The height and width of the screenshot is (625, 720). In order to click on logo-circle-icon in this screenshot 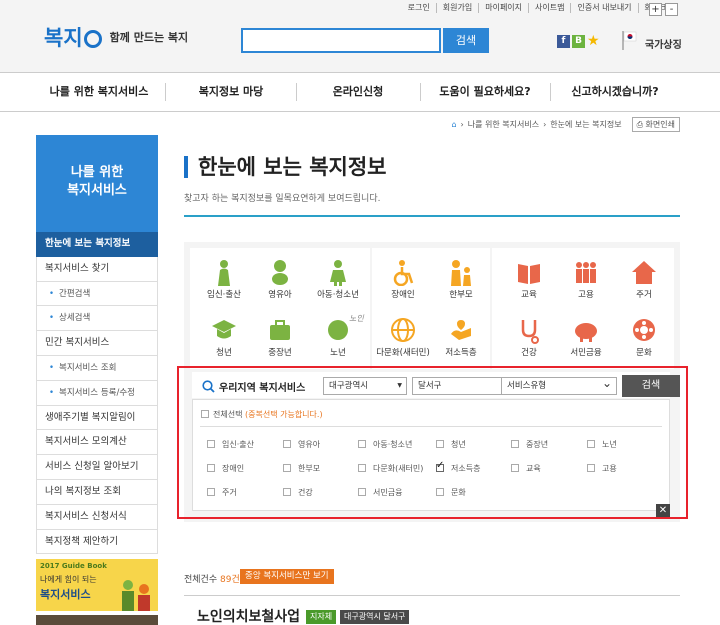, I will do `click(92, 39)`.